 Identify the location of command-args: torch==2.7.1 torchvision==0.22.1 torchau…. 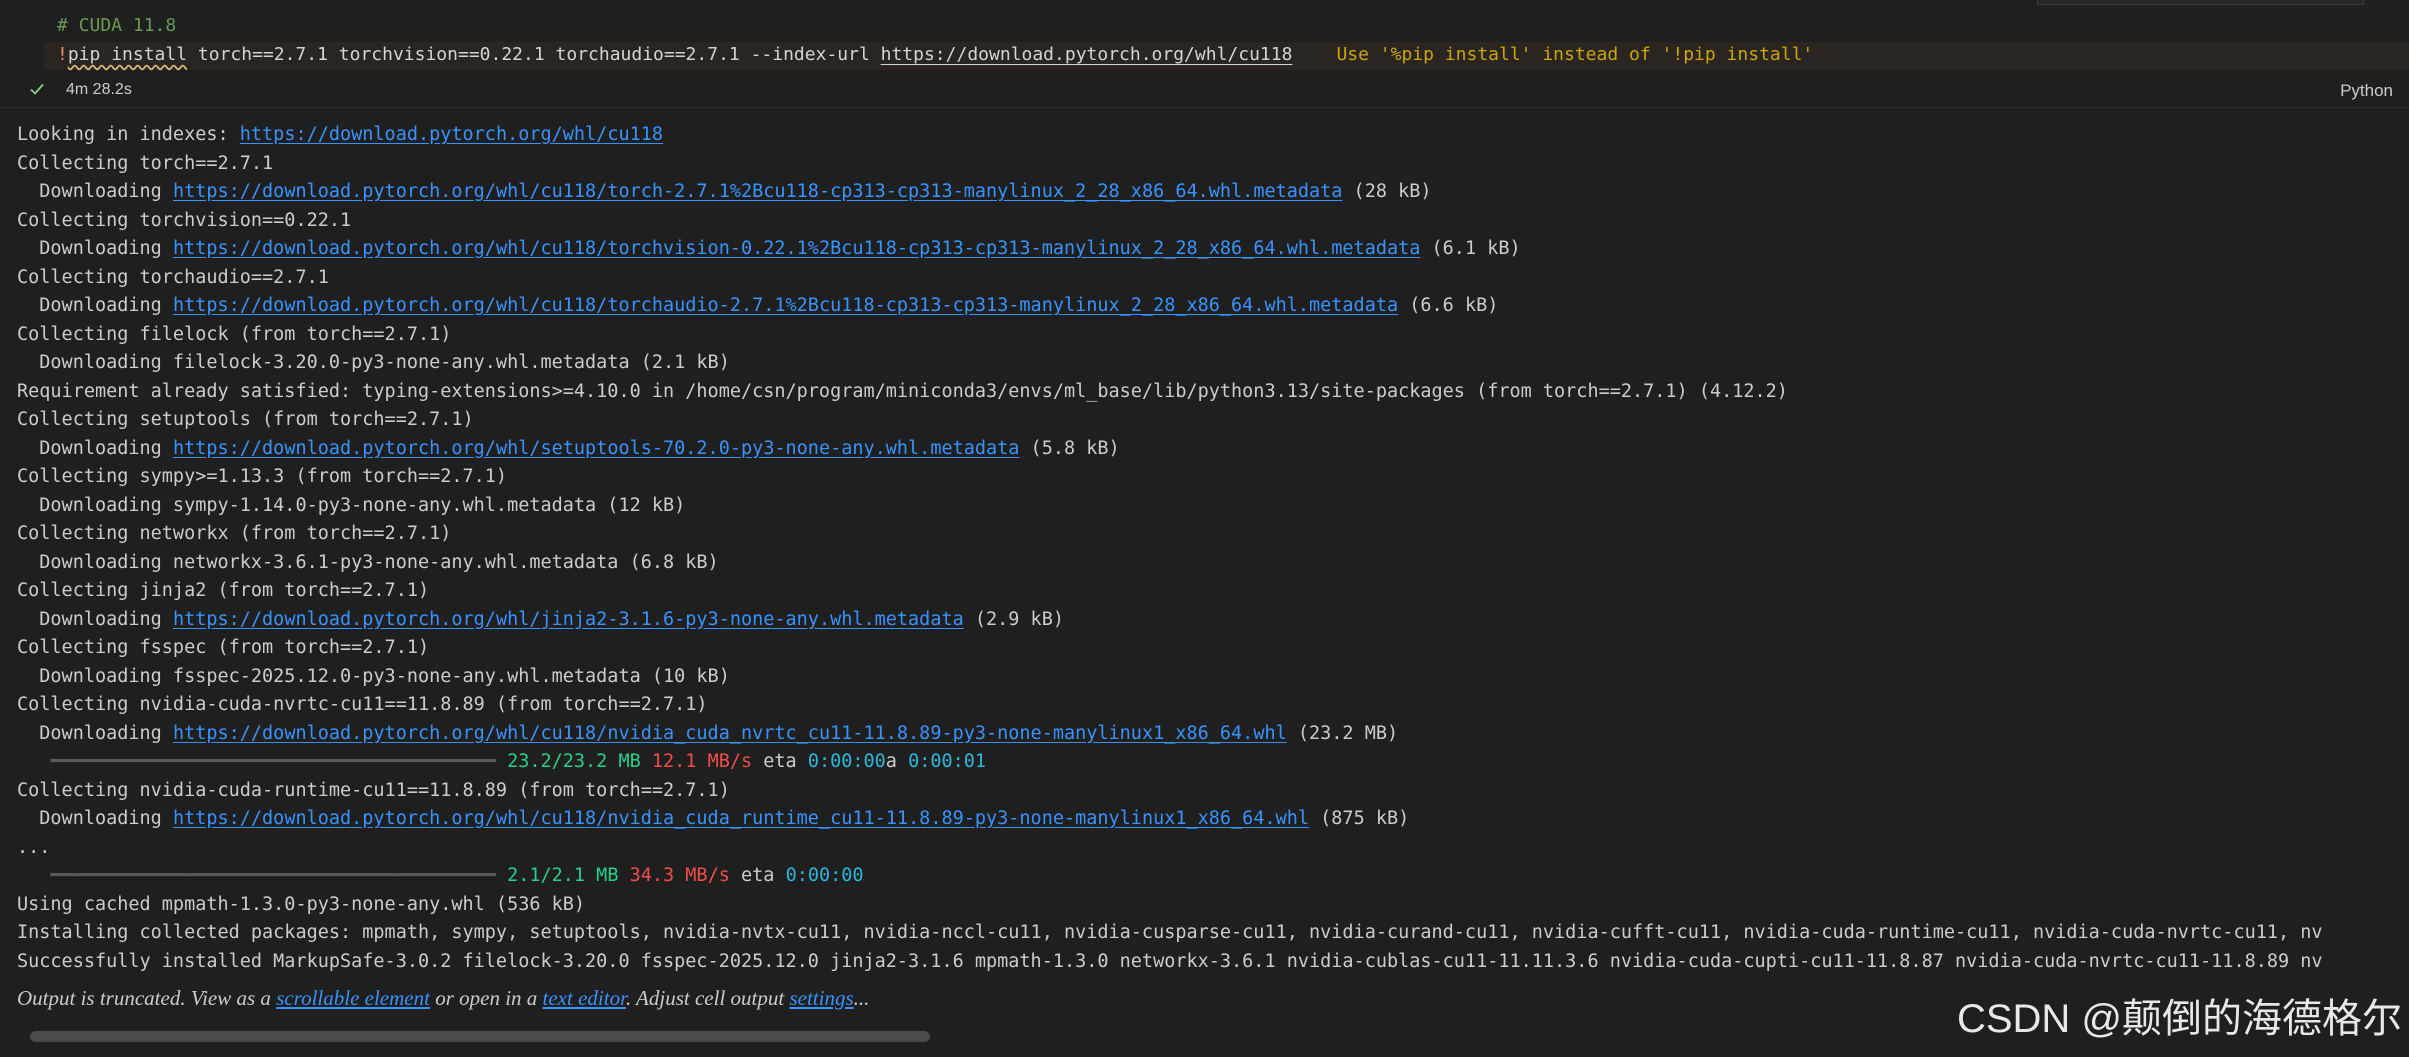
(534, 54).